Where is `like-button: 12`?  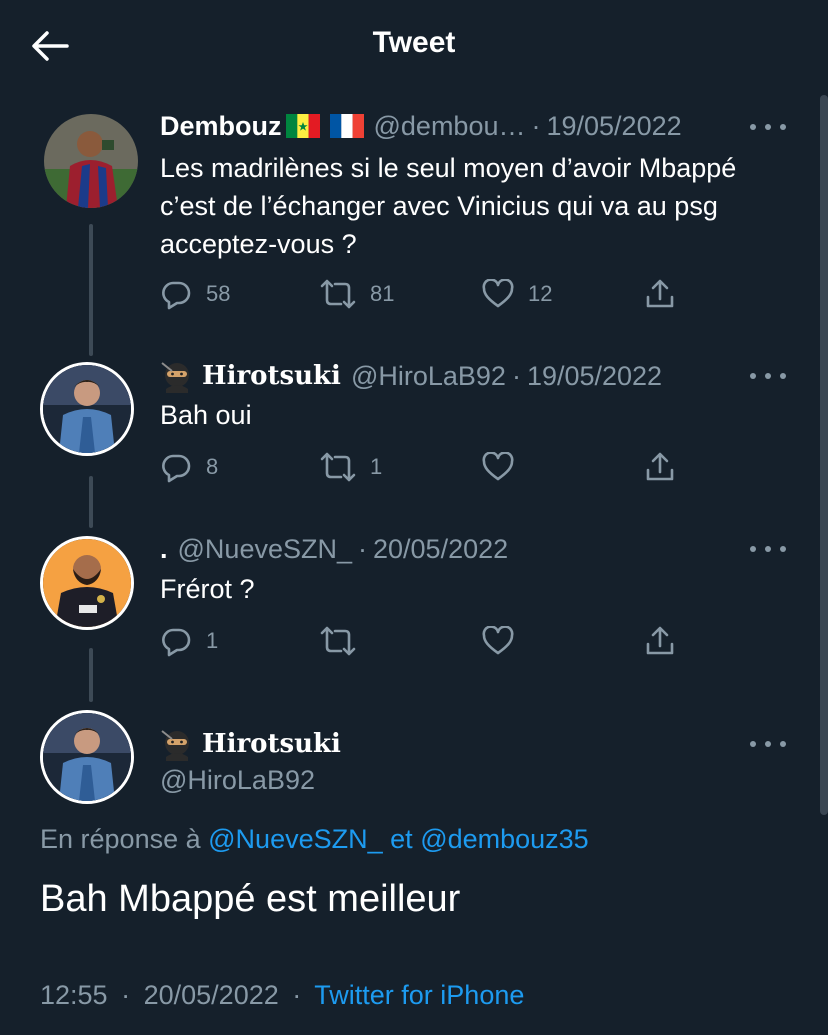 like-button: 12 is located at coordinates (517, 294).